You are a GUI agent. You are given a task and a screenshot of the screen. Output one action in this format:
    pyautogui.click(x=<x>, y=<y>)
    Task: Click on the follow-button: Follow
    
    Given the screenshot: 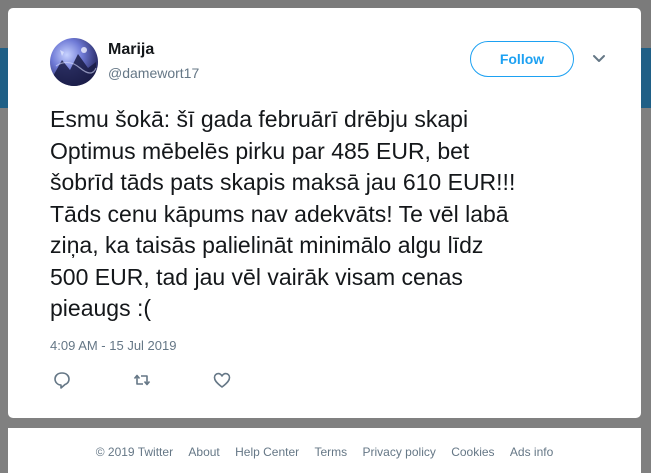 What is the action you would take?
    pyautogui.click(x=522, y=59)
    